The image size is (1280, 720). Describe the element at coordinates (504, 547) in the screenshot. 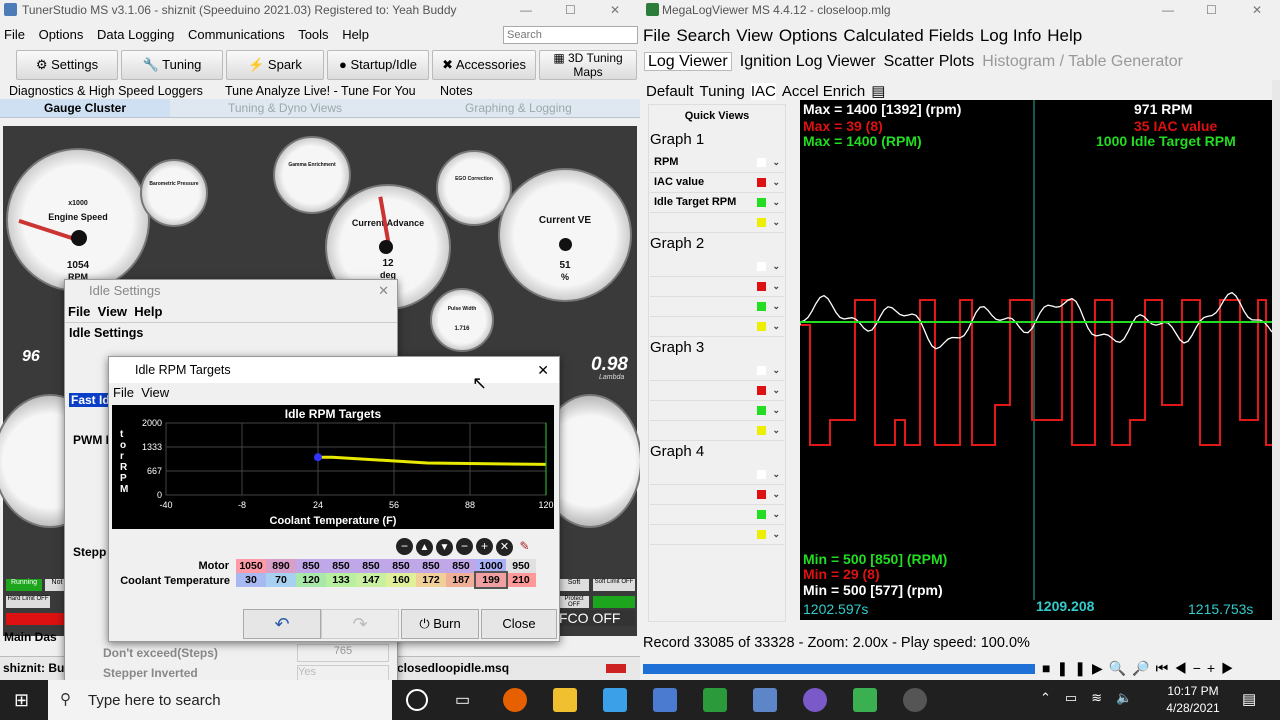

I see `times-icon: ✕` at that location.